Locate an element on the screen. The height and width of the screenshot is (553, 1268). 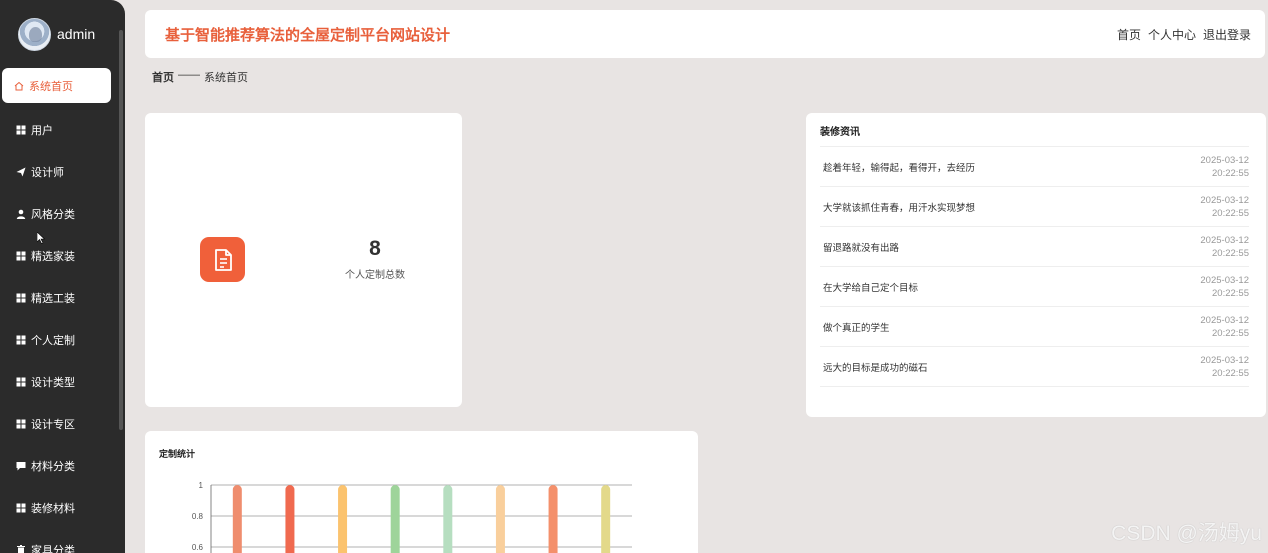
sidebar-item-label: 系统首页 is located at coordinates (51, 86).